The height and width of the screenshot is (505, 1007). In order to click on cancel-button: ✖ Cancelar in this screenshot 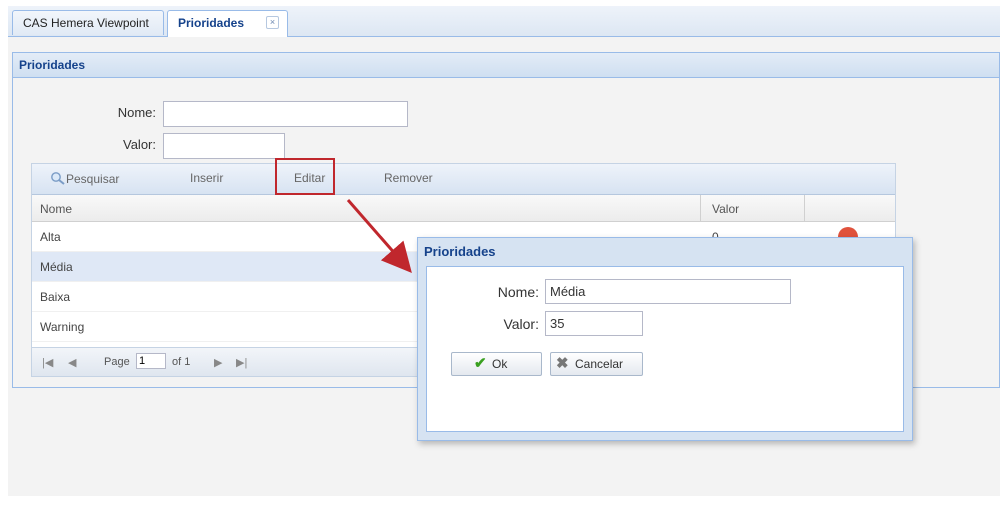, I will do `click(596, 364)`.